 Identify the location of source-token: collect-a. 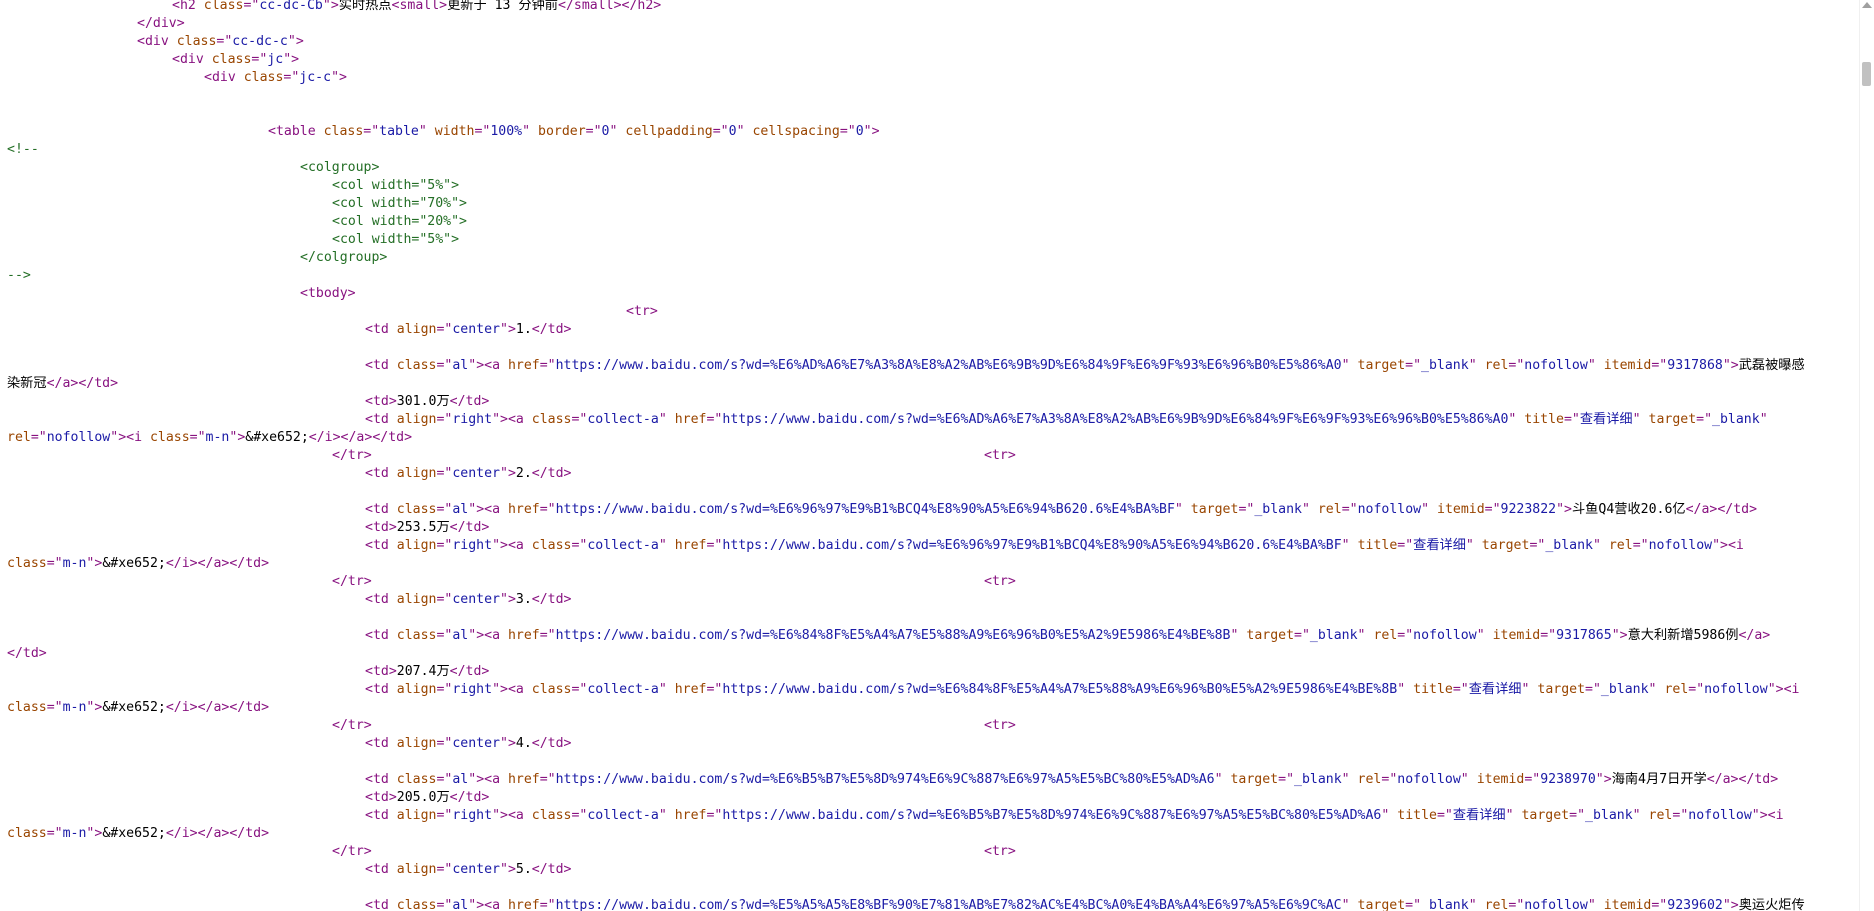
(623, 689).